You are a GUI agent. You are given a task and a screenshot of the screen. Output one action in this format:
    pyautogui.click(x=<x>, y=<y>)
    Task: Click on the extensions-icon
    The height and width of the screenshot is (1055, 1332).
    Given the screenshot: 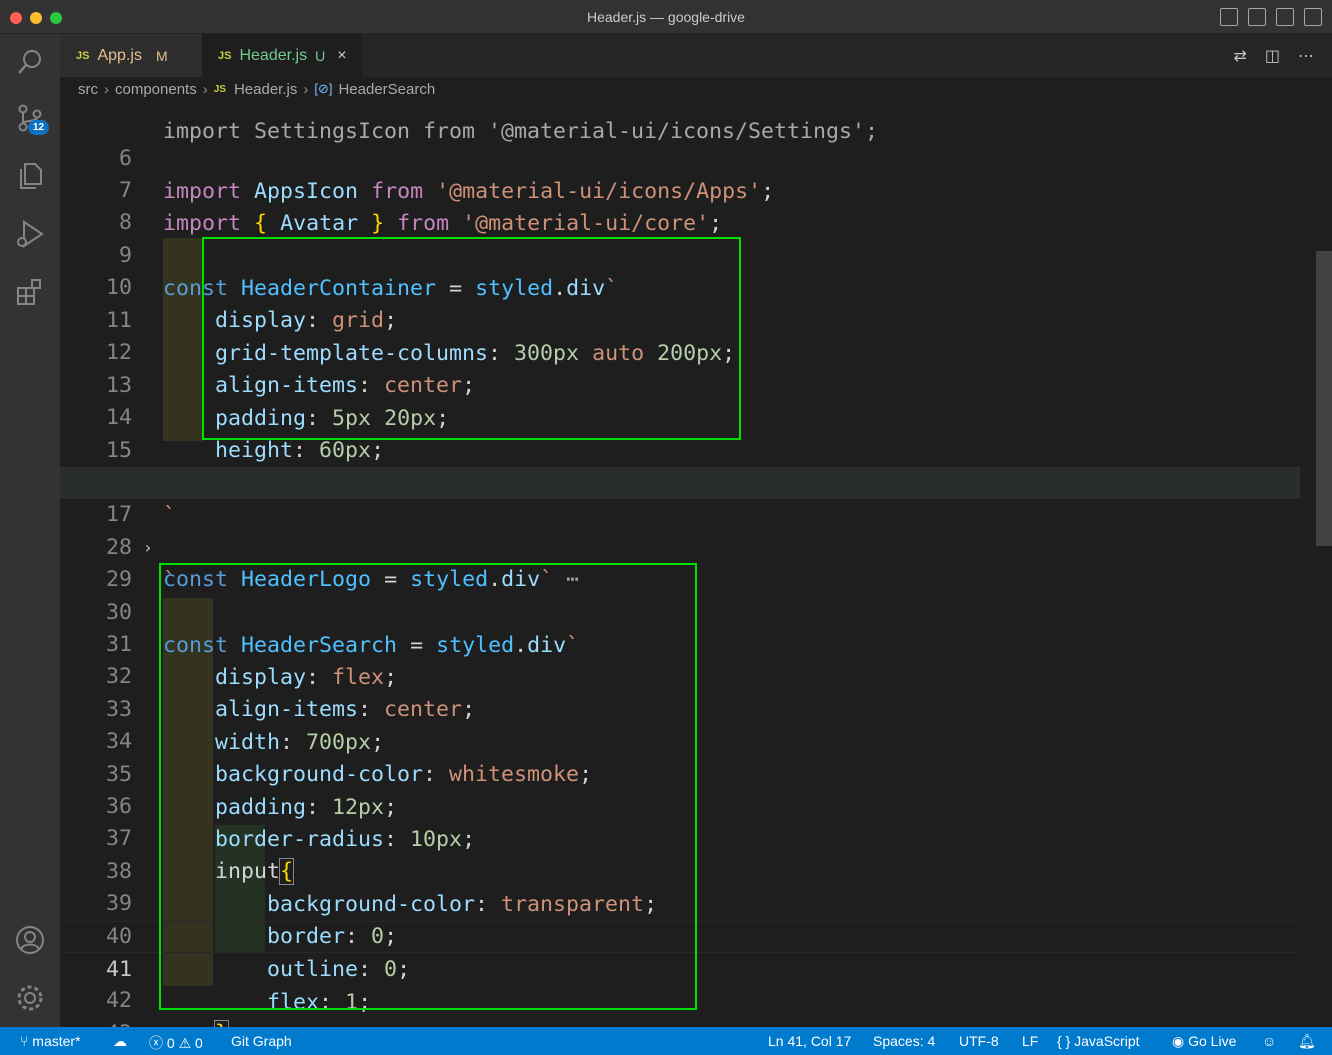 What is the action you would take?
    pyautogui.click(x=30, y=292)
    